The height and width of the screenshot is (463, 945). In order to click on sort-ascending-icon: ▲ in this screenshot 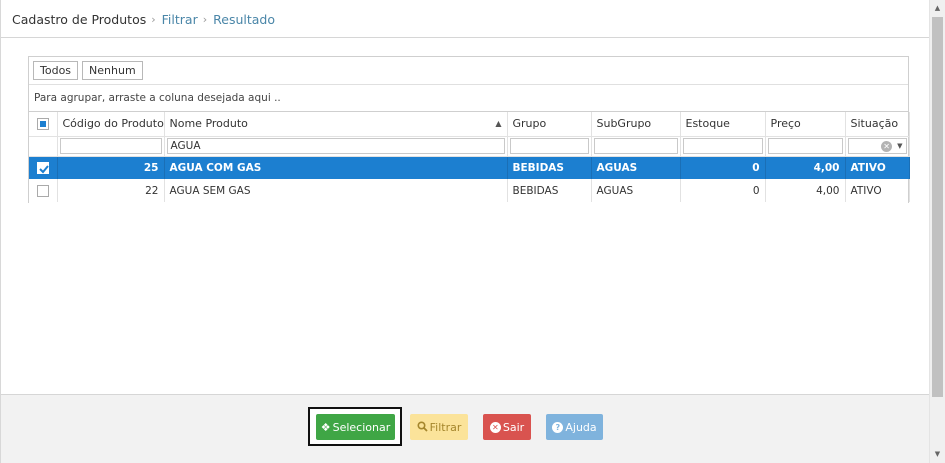, I will do `click(498, 124)`.